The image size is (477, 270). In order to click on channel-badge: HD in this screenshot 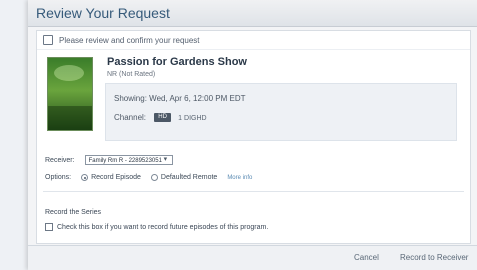, I will do `click(162, 118)`.